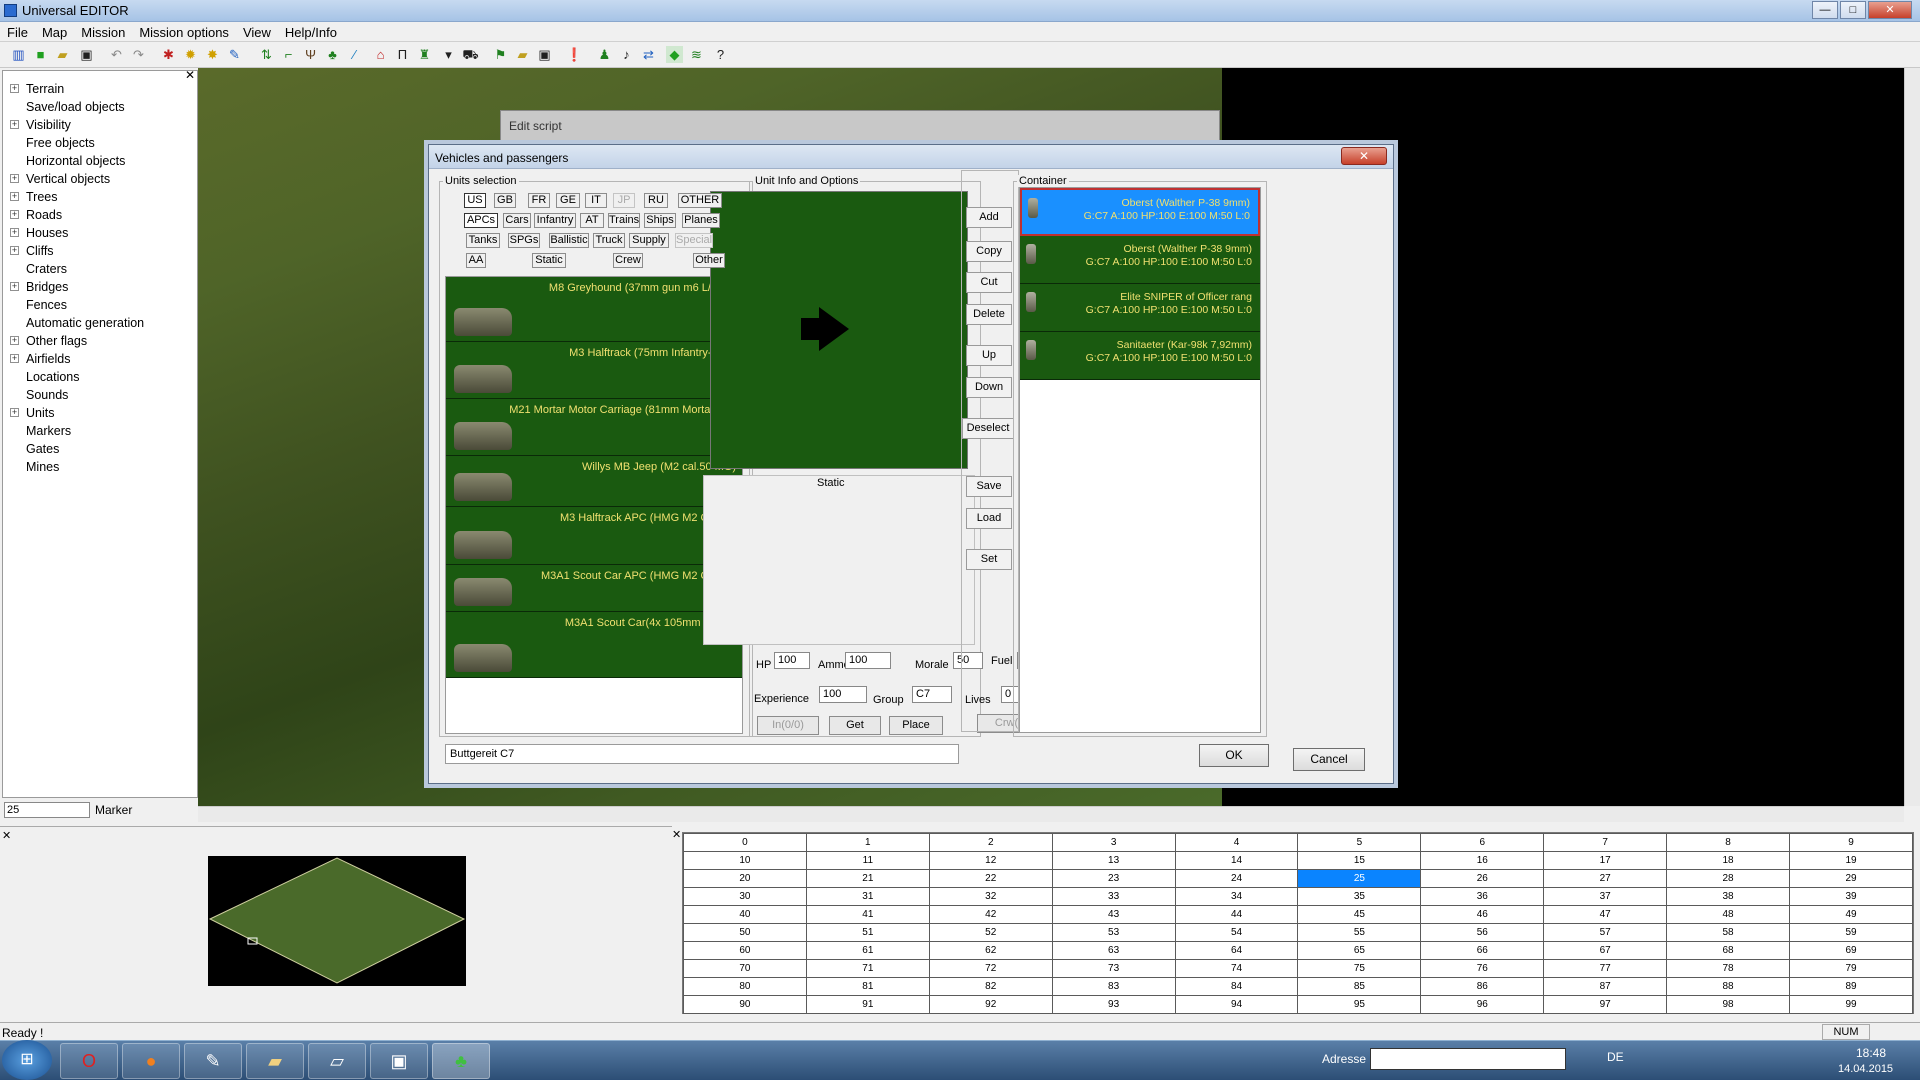  Describe the element at coordinates (745, 842) in the screenshot. I see `marker-cell: 0` at that location.